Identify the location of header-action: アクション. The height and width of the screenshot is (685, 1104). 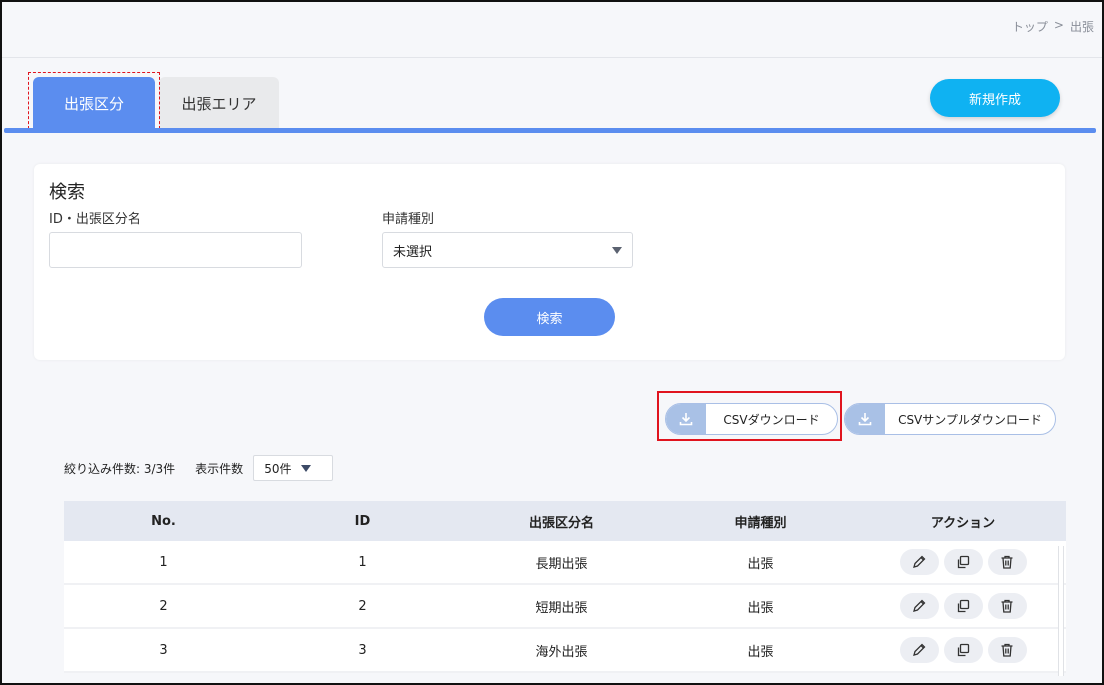
(963, 523).